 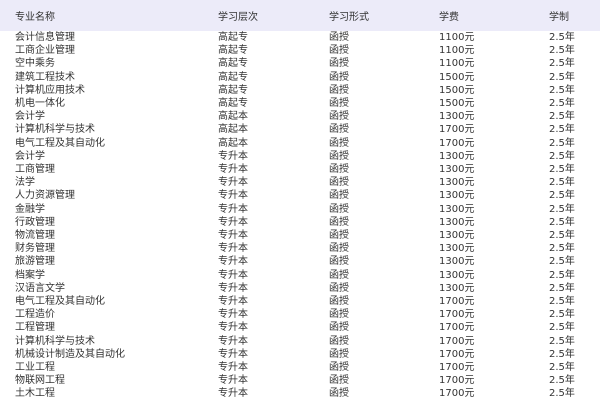 What do you see at coordinates (300, 380) in the screenshot?
I see `table-row: 物联网工程 专升本 函授 1700元 2.5年` at bounding box center [300, 380].